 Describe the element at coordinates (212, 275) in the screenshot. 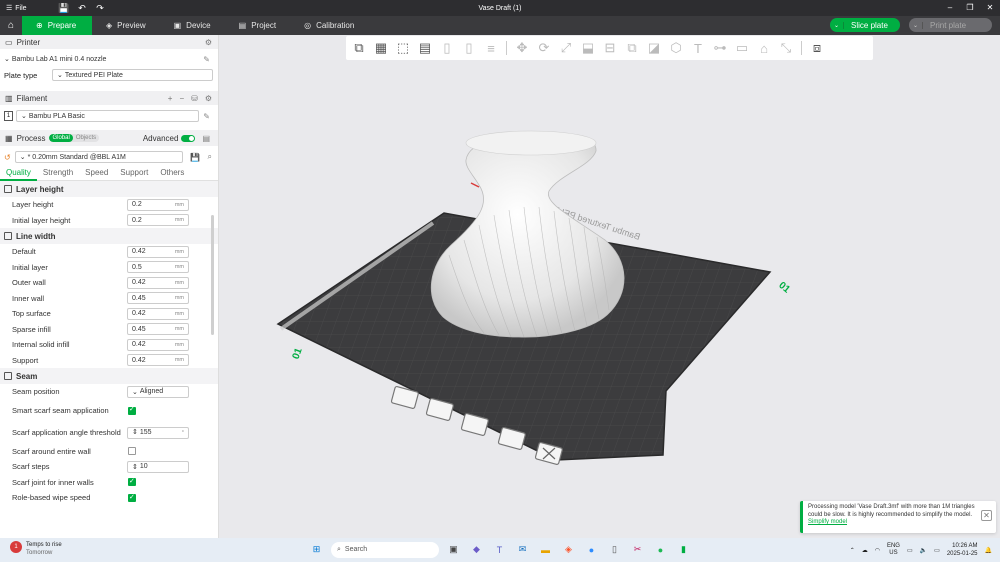

I see `sidebar-scrollbar` at that location.